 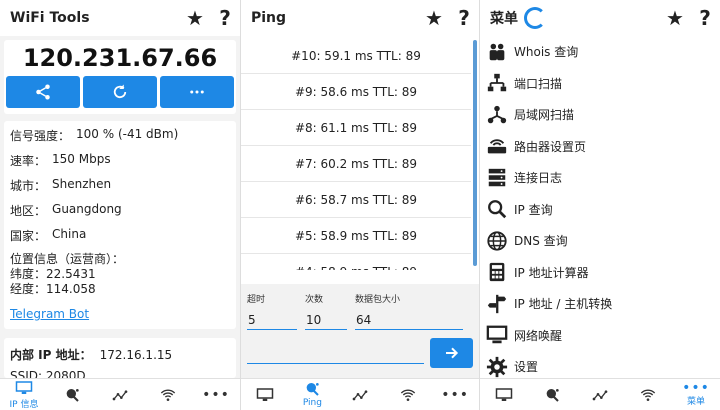 I want to click on tab-menu: ••• 菜单, so click(x=696, y=394).